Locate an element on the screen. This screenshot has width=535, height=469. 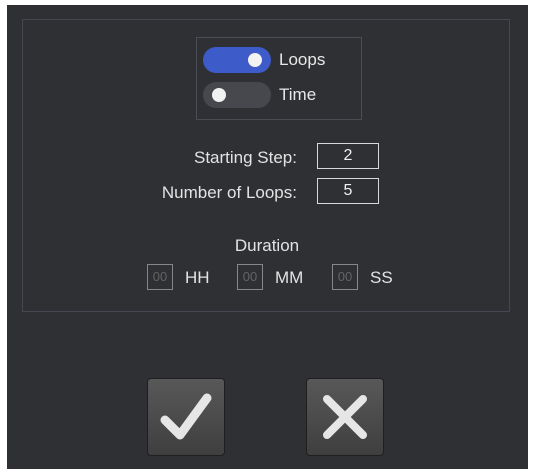
check-icon is located at coordinates (186, 416).